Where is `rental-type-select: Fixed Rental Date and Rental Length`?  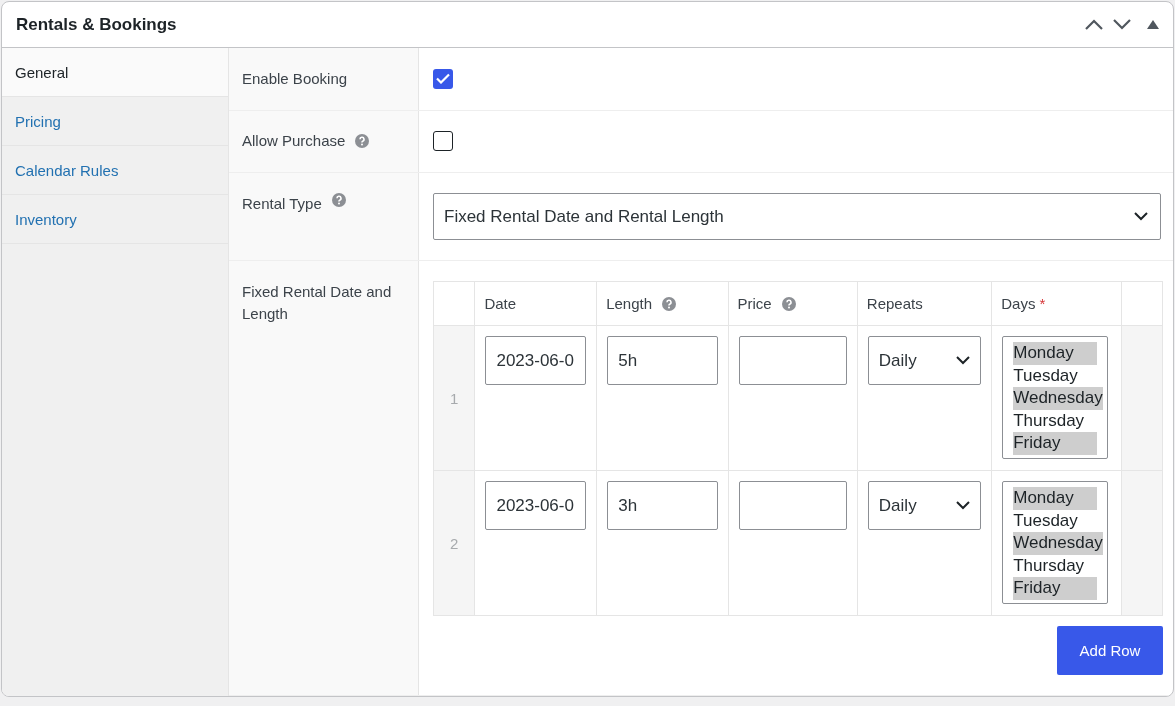
rental-type-select: Fixed Rental Date and Rental Length is located at coordinates (797, 216).